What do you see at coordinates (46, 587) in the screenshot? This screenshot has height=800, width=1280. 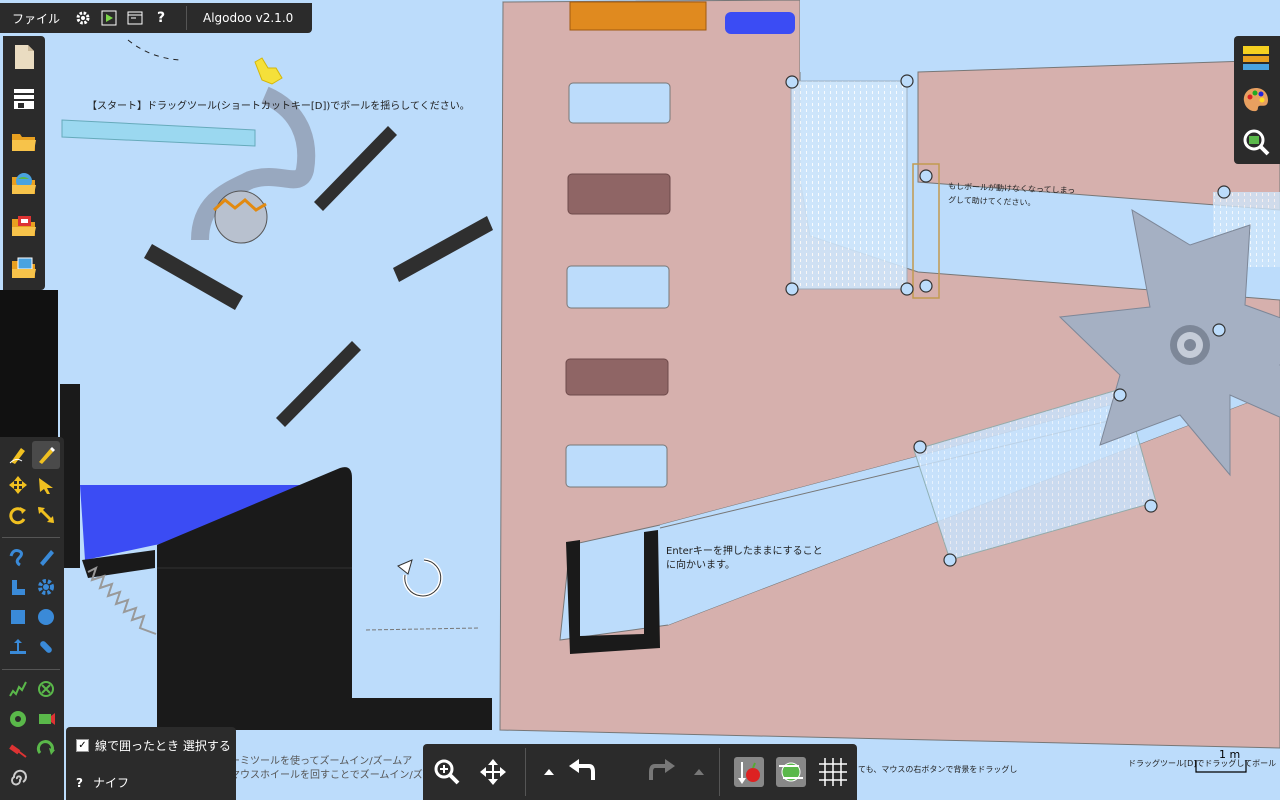 I see `gear-tool-icon` at bounding box center [46, 587].